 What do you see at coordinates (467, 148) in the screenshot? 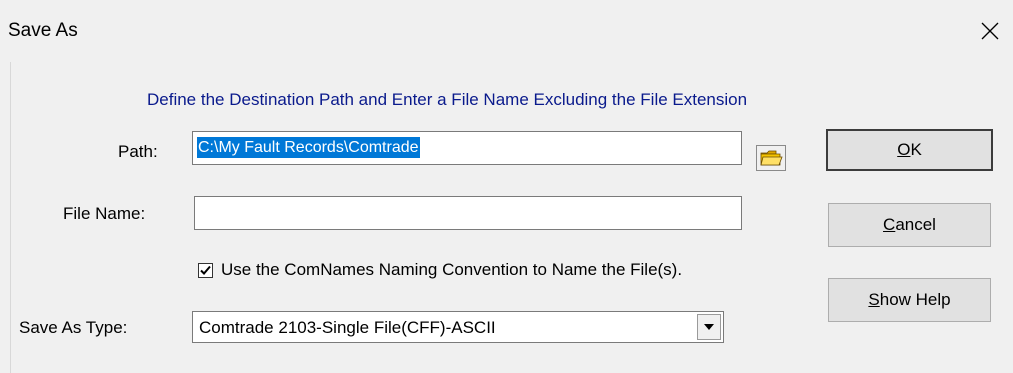
I see `path-input: C:\My Fault Records\Comtrade` at bounding box center [467, 148].